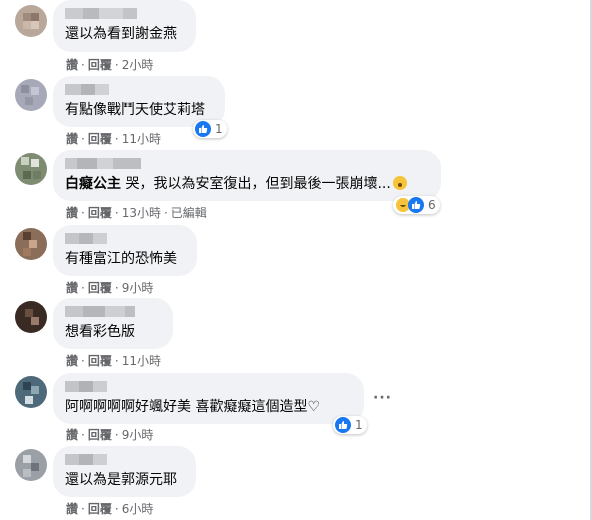 The width and height of the screenshot is (592, 520). I want to click on comment-text: 還以為是郭源元耶, so click(121, 480).